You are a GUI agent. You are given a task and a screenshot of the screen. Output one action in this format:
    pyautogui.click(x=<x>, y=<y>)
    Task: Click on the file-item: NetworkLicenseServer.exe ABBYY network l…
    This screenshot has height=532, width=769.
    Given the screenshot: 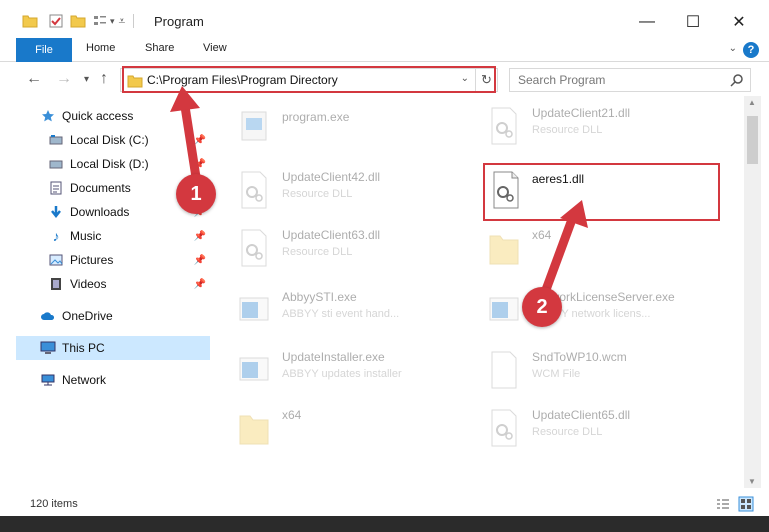 What is the action you would take?
    pyautogui.click(x=590, y=308)
    